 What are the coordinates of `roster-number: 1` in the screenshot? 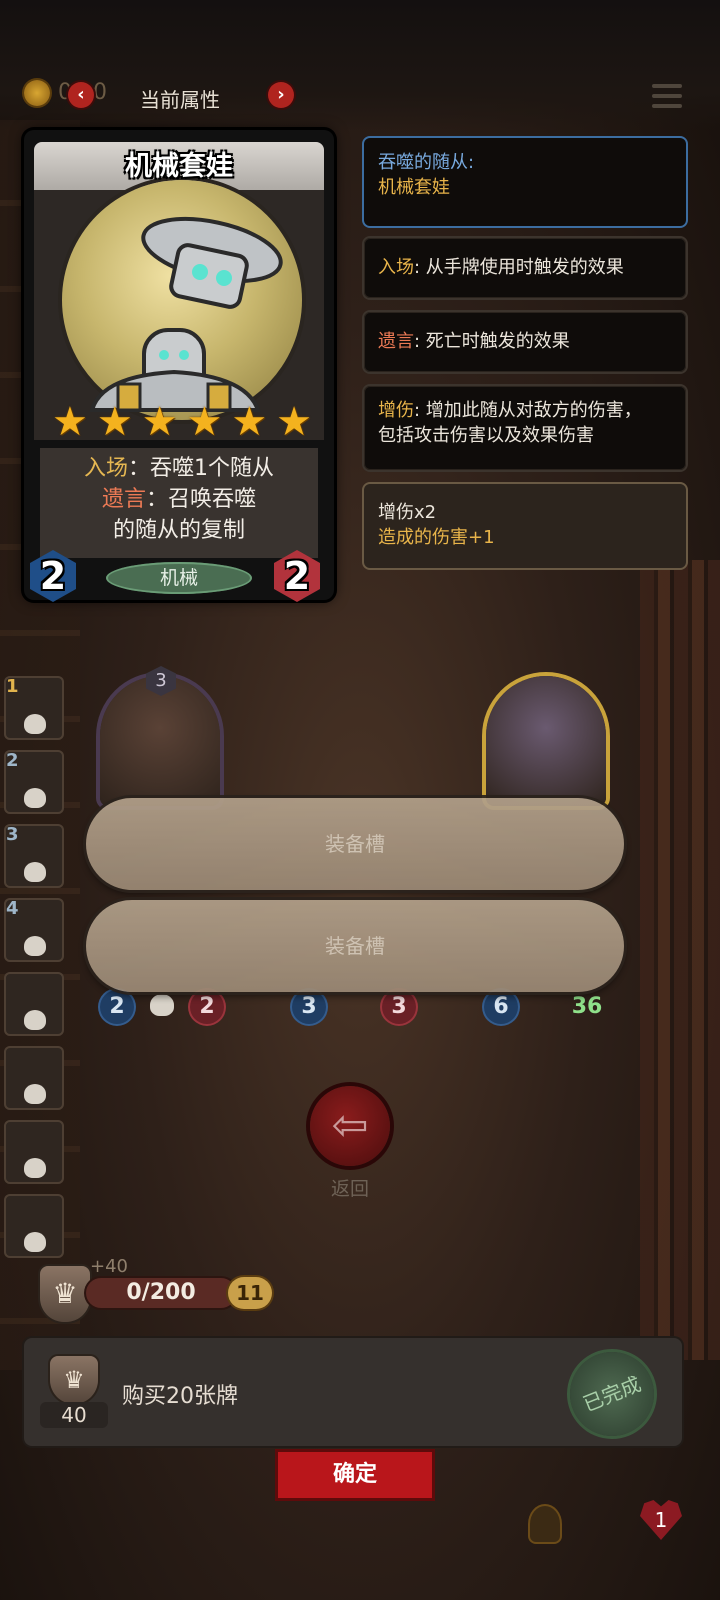 It's located at (12, 686).